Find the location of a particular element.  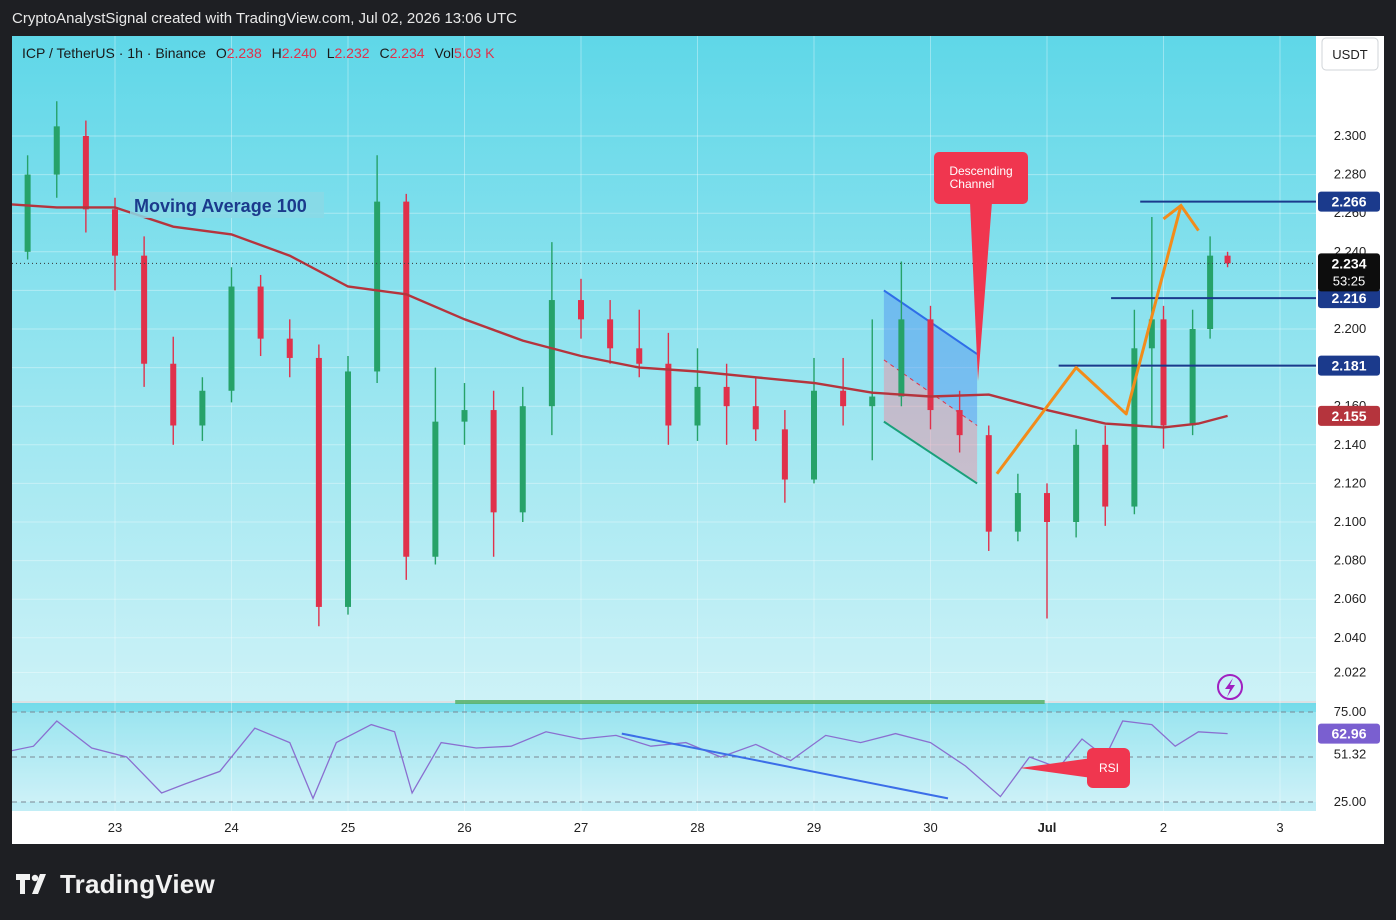

price-tick-label: 2.080 is located at coordinates (1350, 560).